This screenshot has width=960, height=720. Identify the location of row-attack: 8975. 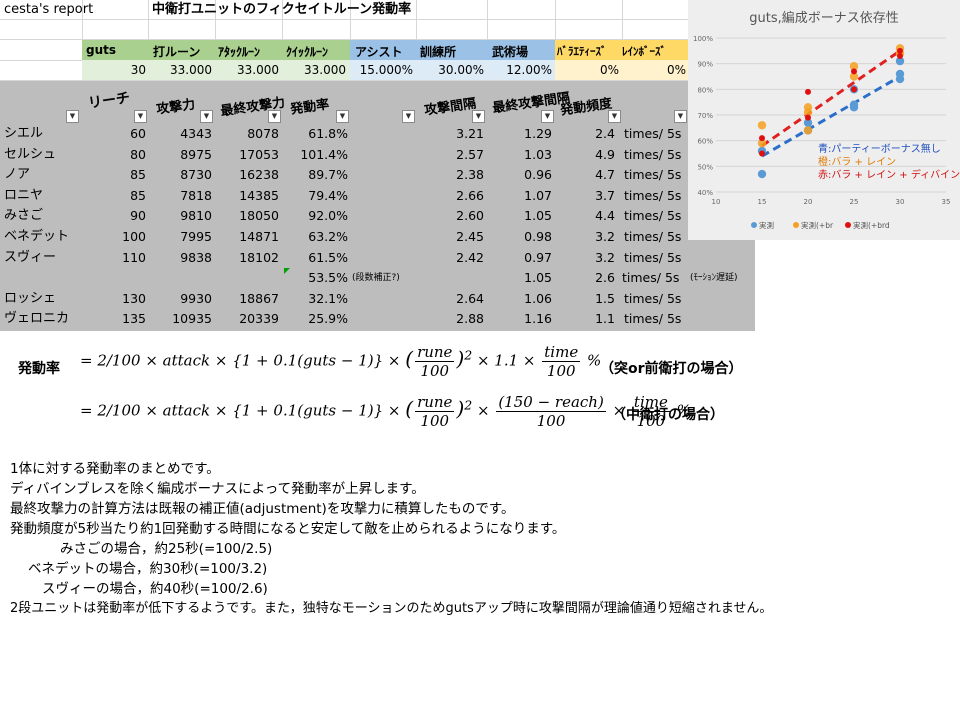
(196, 154).